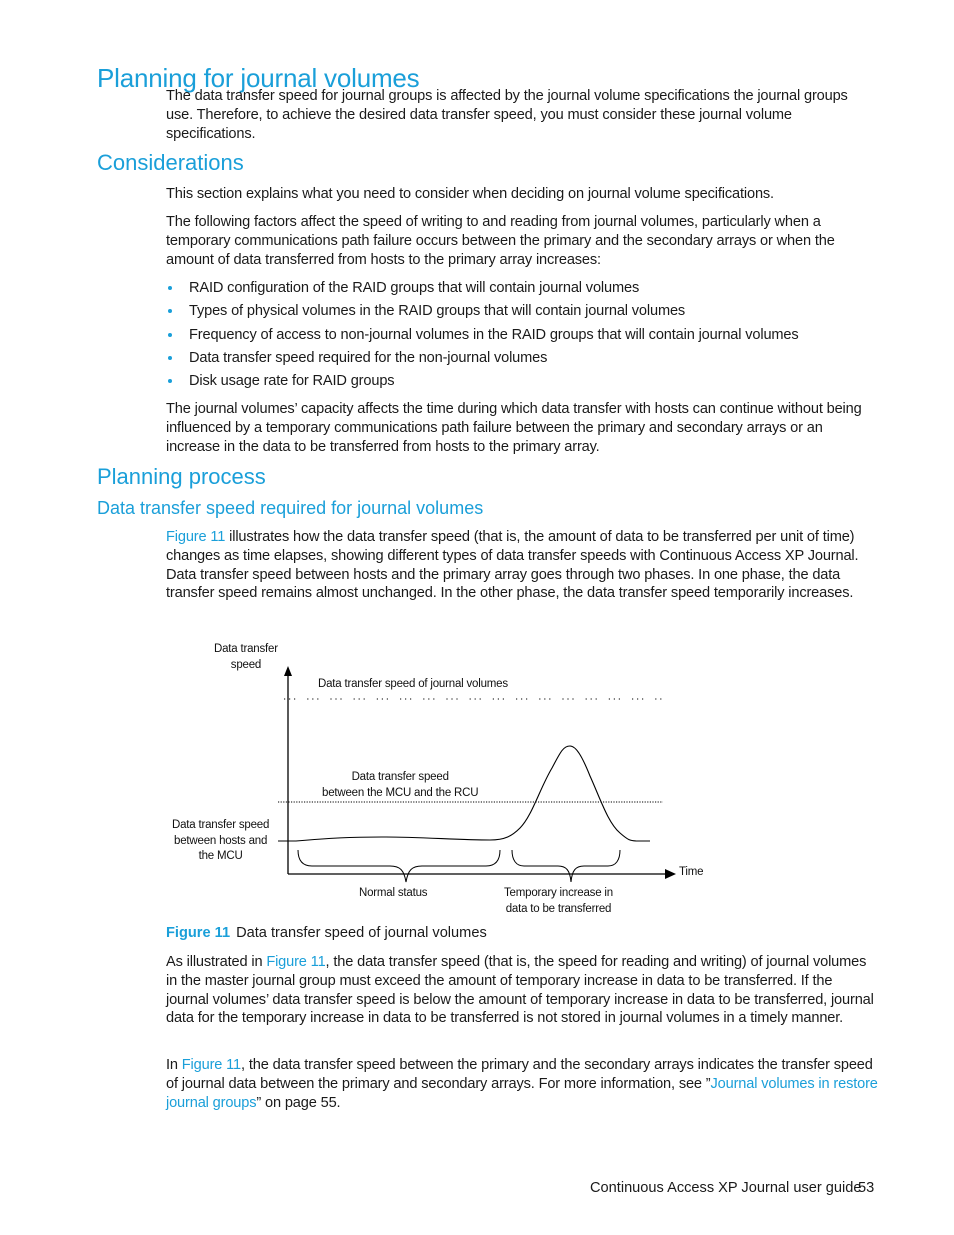 This screenshot has height=1235, width=954. What do you see at coordinates (393, 893) in the screenshot?
I see `normal-status-label: Normal status` at bounding box center [393, 893].